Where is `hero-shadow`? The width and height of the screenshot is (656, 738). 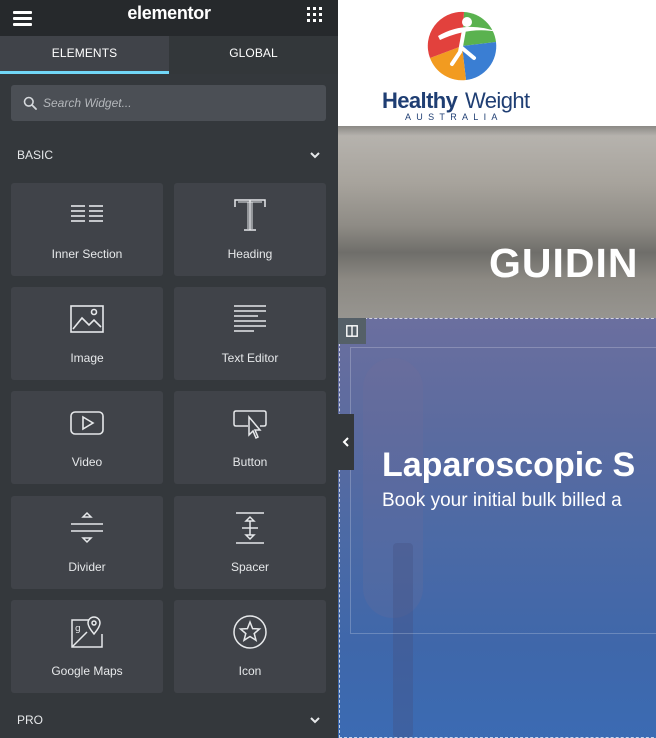 hero-shadow is located at coordinates (497, 131).